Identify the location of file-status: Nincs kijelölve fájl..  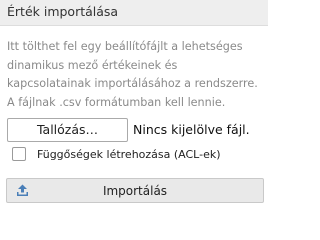
(191, 129).